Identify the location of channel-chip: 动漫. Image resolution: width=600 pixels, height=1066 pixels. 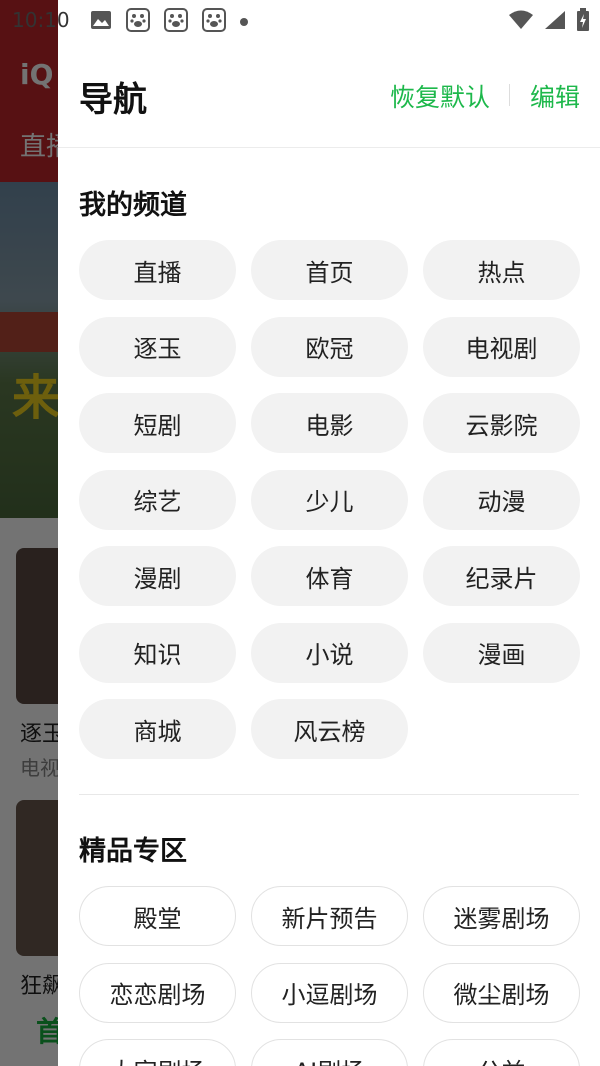
(501, 499).